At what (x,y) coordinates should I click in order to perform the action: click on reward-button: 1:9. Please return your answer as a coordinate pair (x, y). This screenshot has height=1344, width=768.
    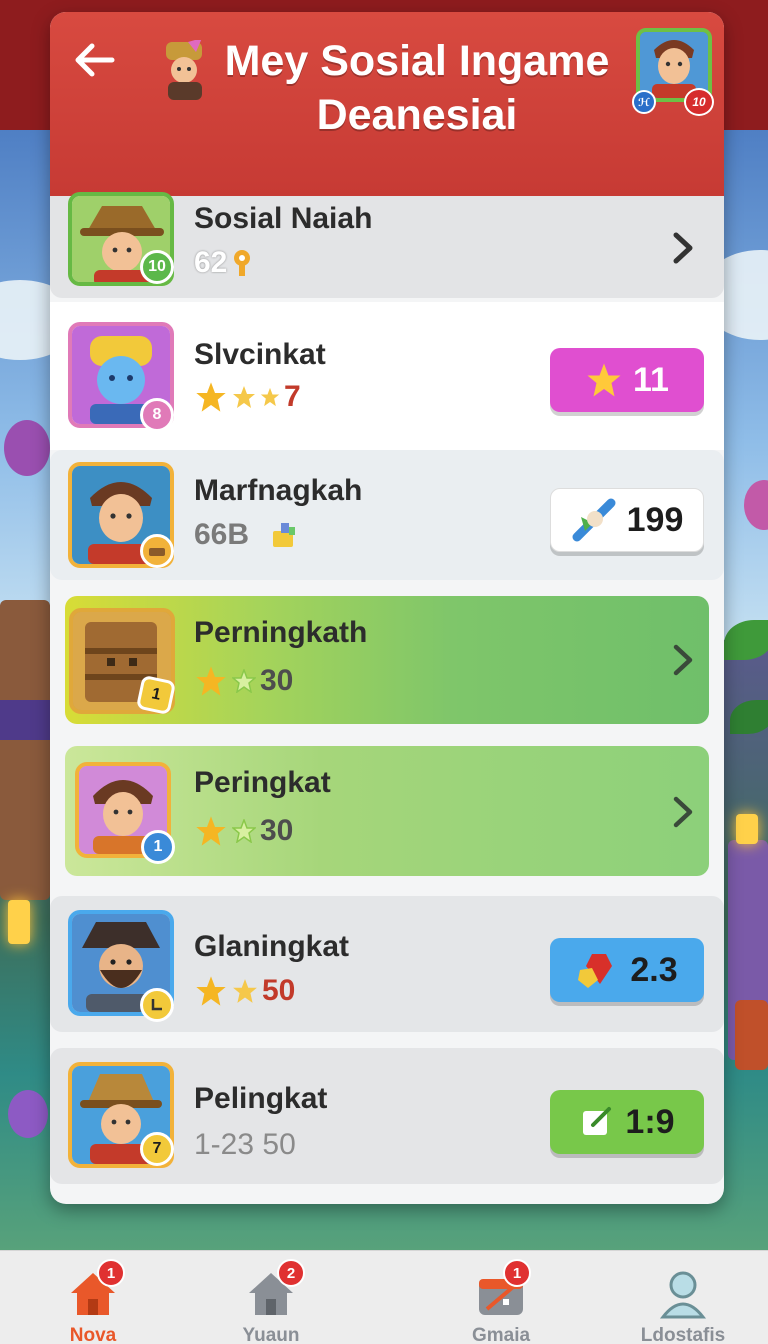
    Looking at the image, I should click on (627, 1122).